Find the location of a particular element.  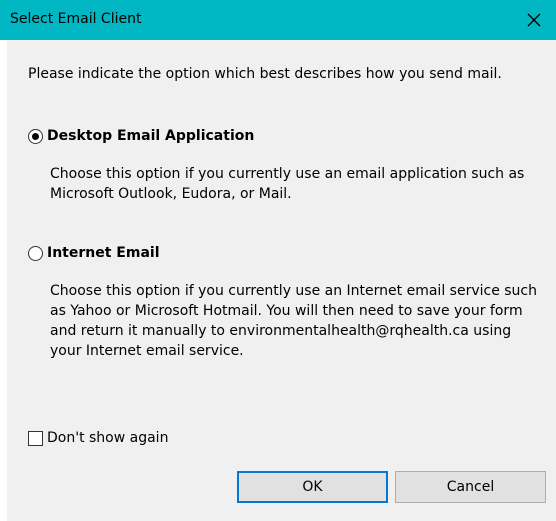

cancel-button: Cancel is located at coordinates (470, 487).